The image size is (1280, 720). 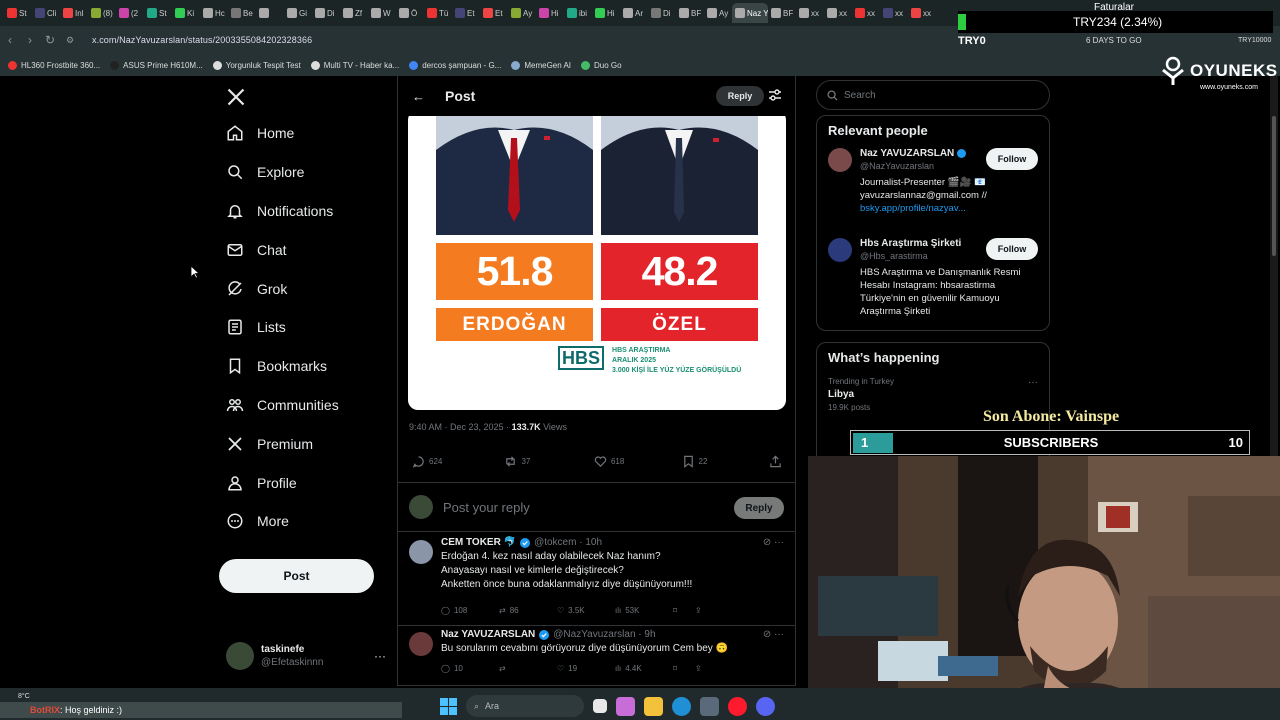 What do you see at coordinates (528, 668) in the screenshot?
I see `repost-action: ⇄` at bounding box center [528, 668].